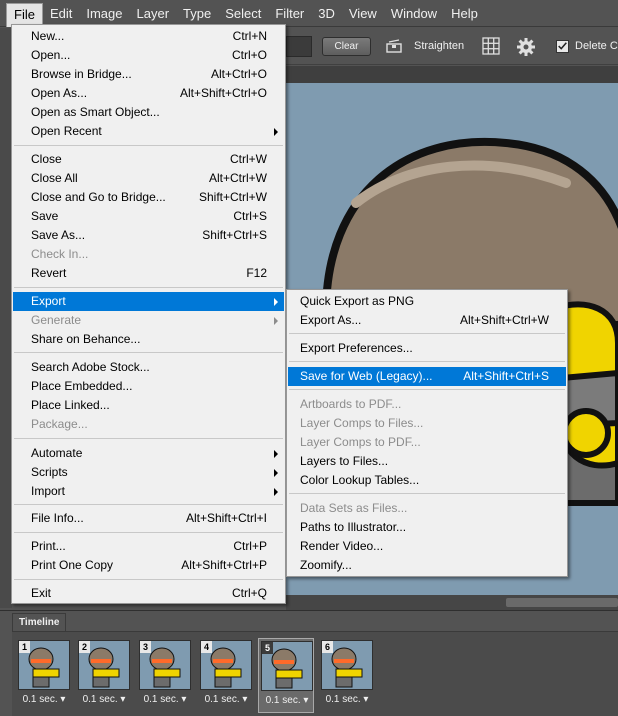 This screenshot has height=716, width=618. What do you see at coordinates (44, 675) in the screenshot?
I see `animation-frame: 1 0.1 sec. ▾` at bounding box center [44, 675].